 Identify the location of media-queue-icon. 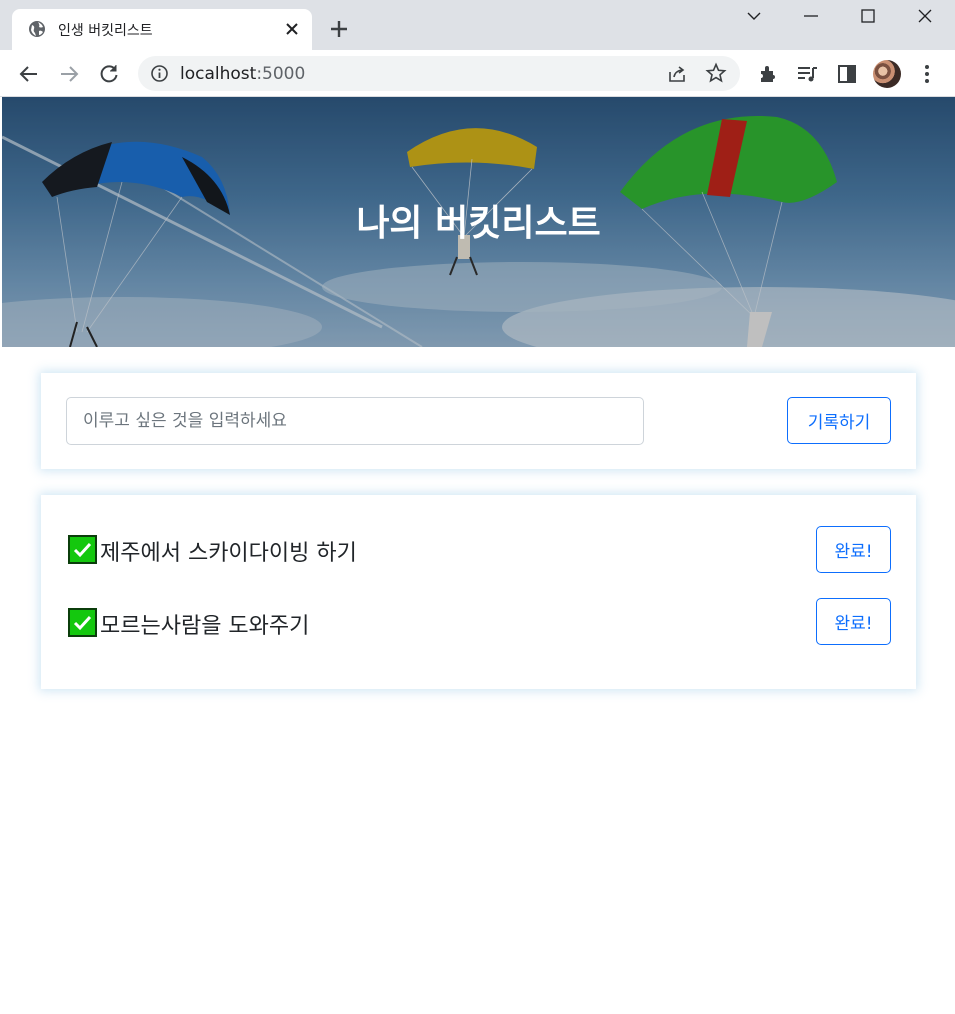
(807, 74).